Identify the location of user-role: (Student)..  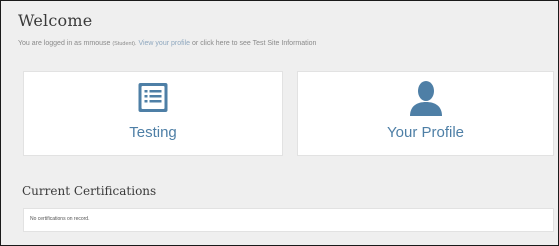
(124, 44).